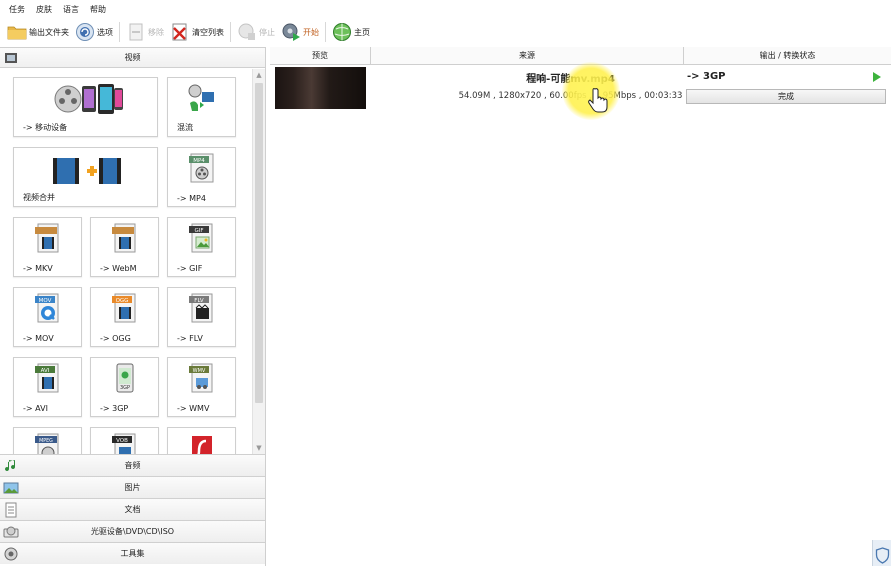  What do you see at coordinates (85, 107) in the screenshot?
I see `tile-mobile-device: -> 移动设备` at bounding box center [85, 107].